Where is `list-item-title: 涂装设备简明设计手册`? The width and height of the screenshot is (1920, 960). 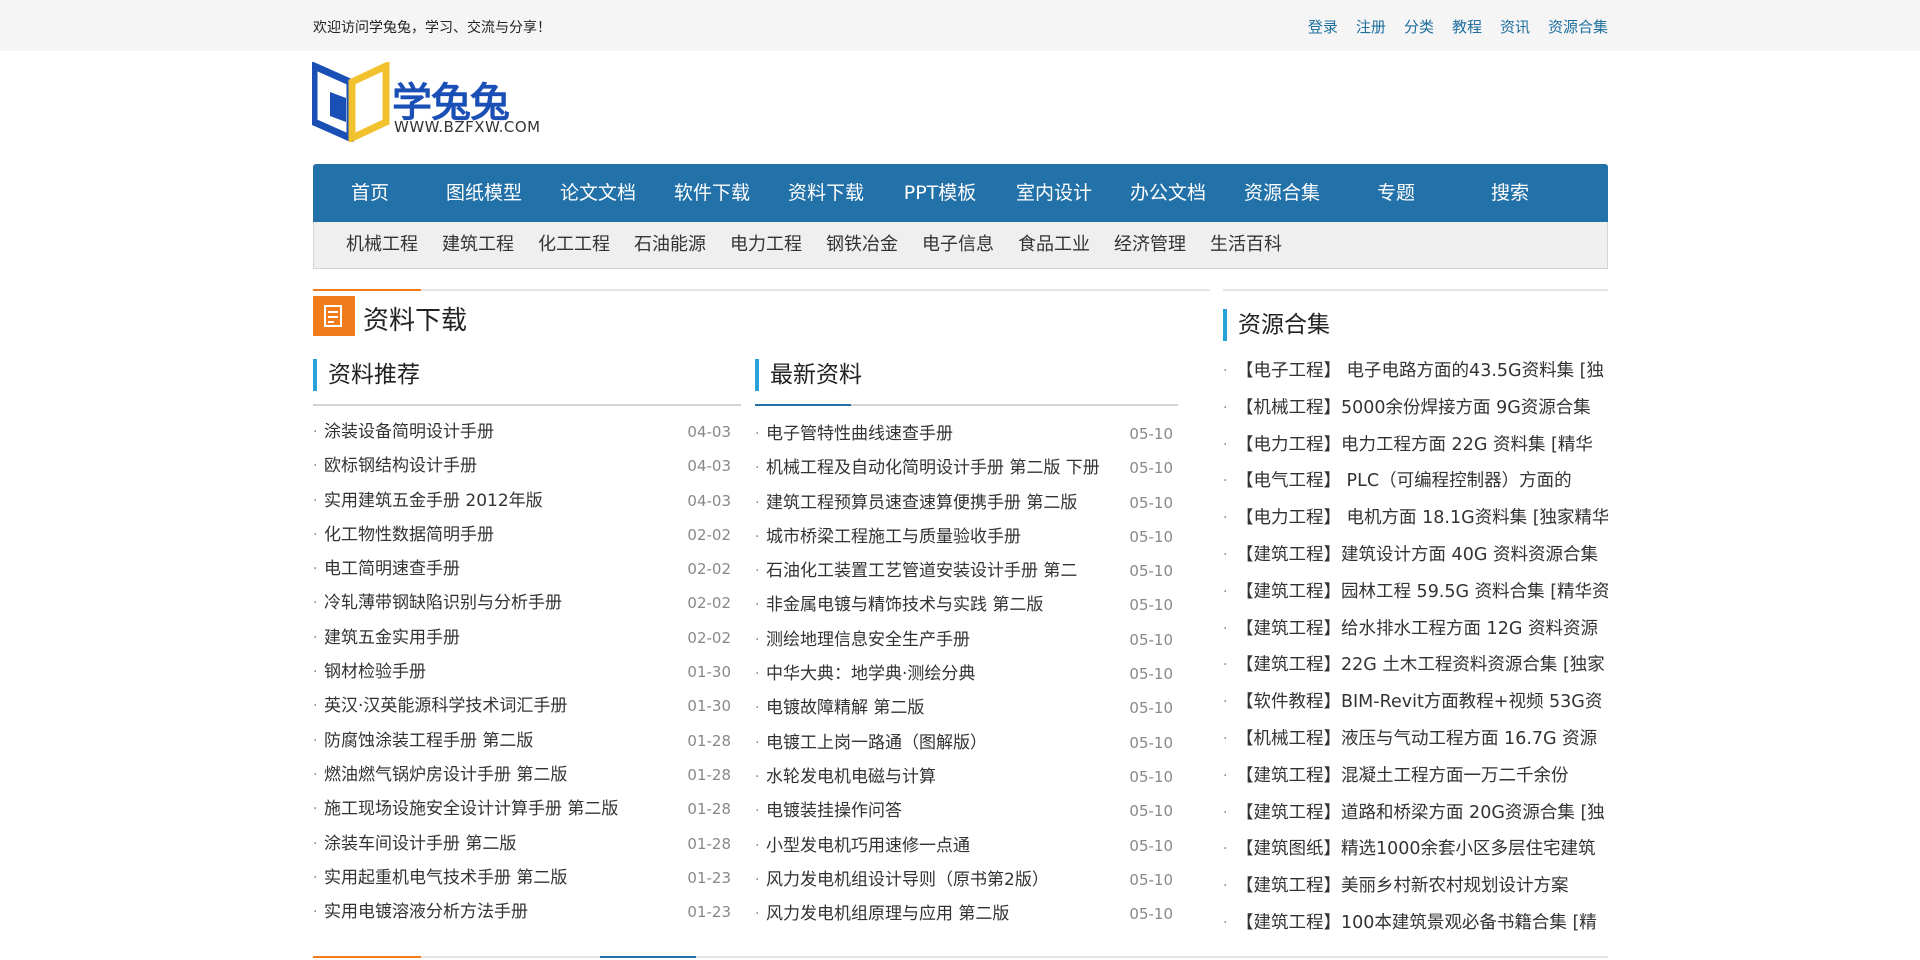 list-item-title: 涂装设备简明设计手册 is located at coordinates (409, 432).